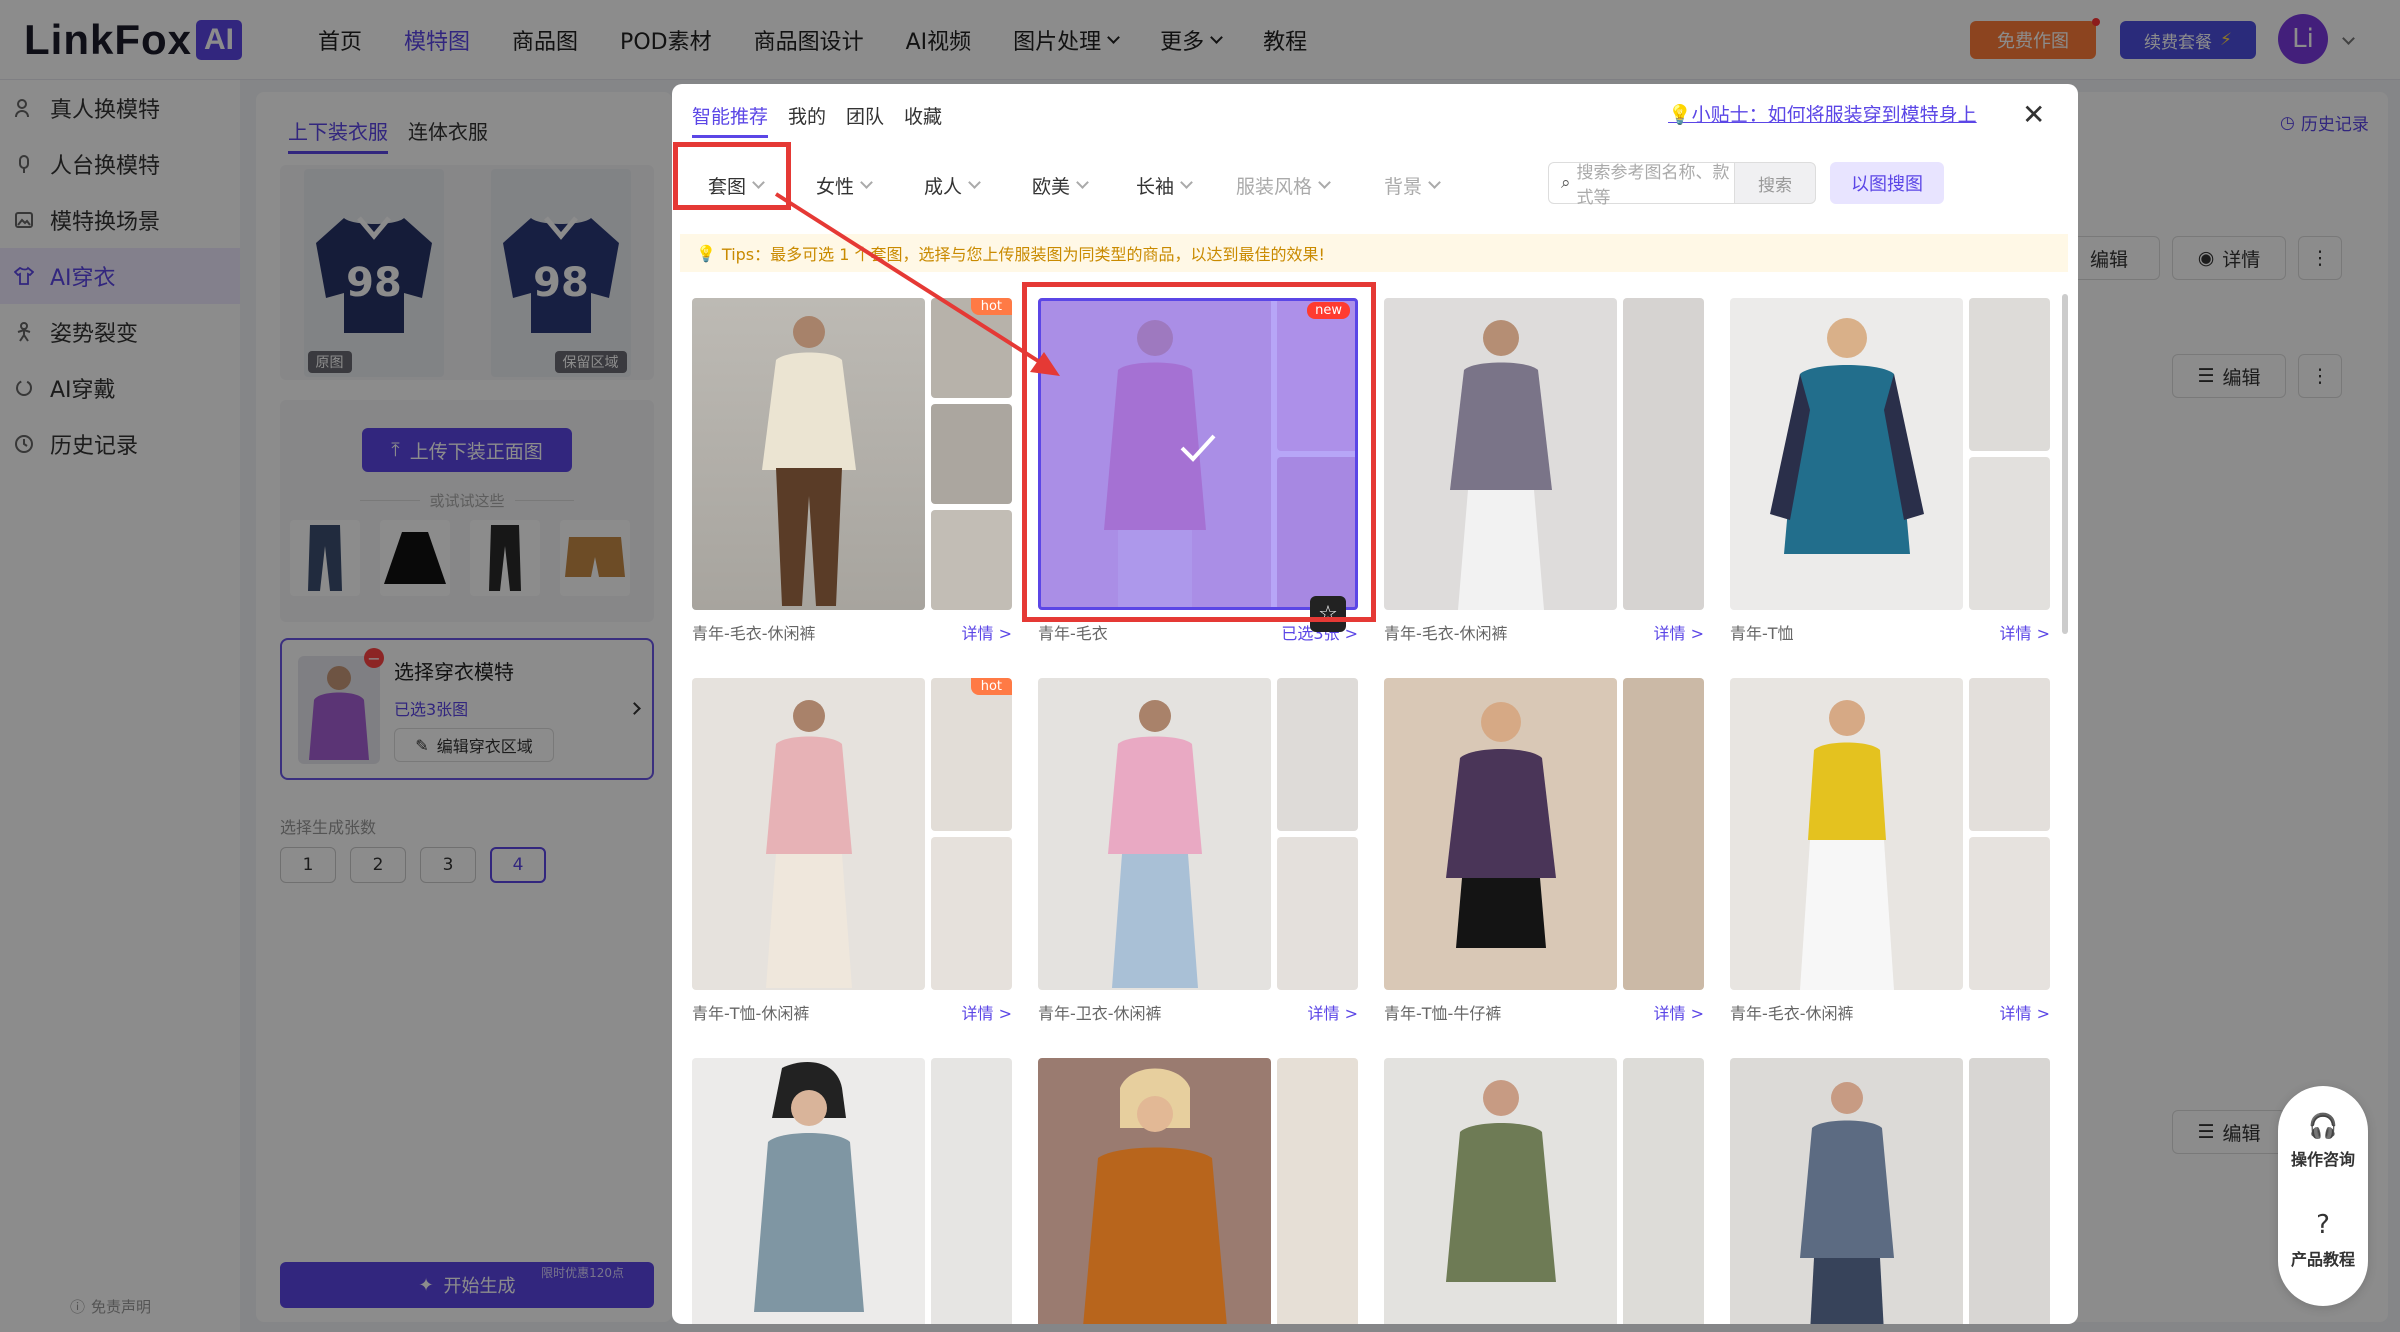 The image size is (2400, 1332). I want to click on consult-button: 🎧 操作咨询, so click(2323, 1141).